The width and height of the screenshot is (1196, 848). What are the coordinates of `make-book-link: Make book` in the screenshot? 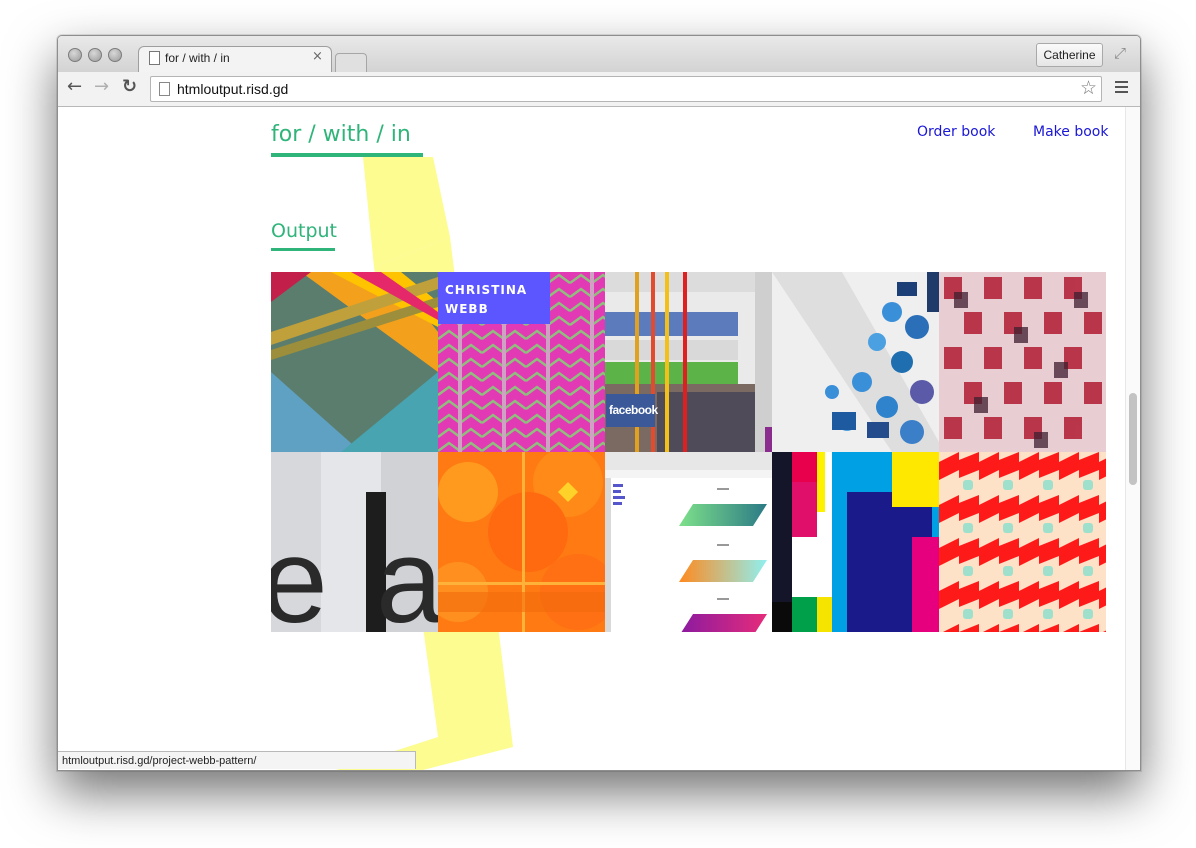 It's located at (1070, 132).